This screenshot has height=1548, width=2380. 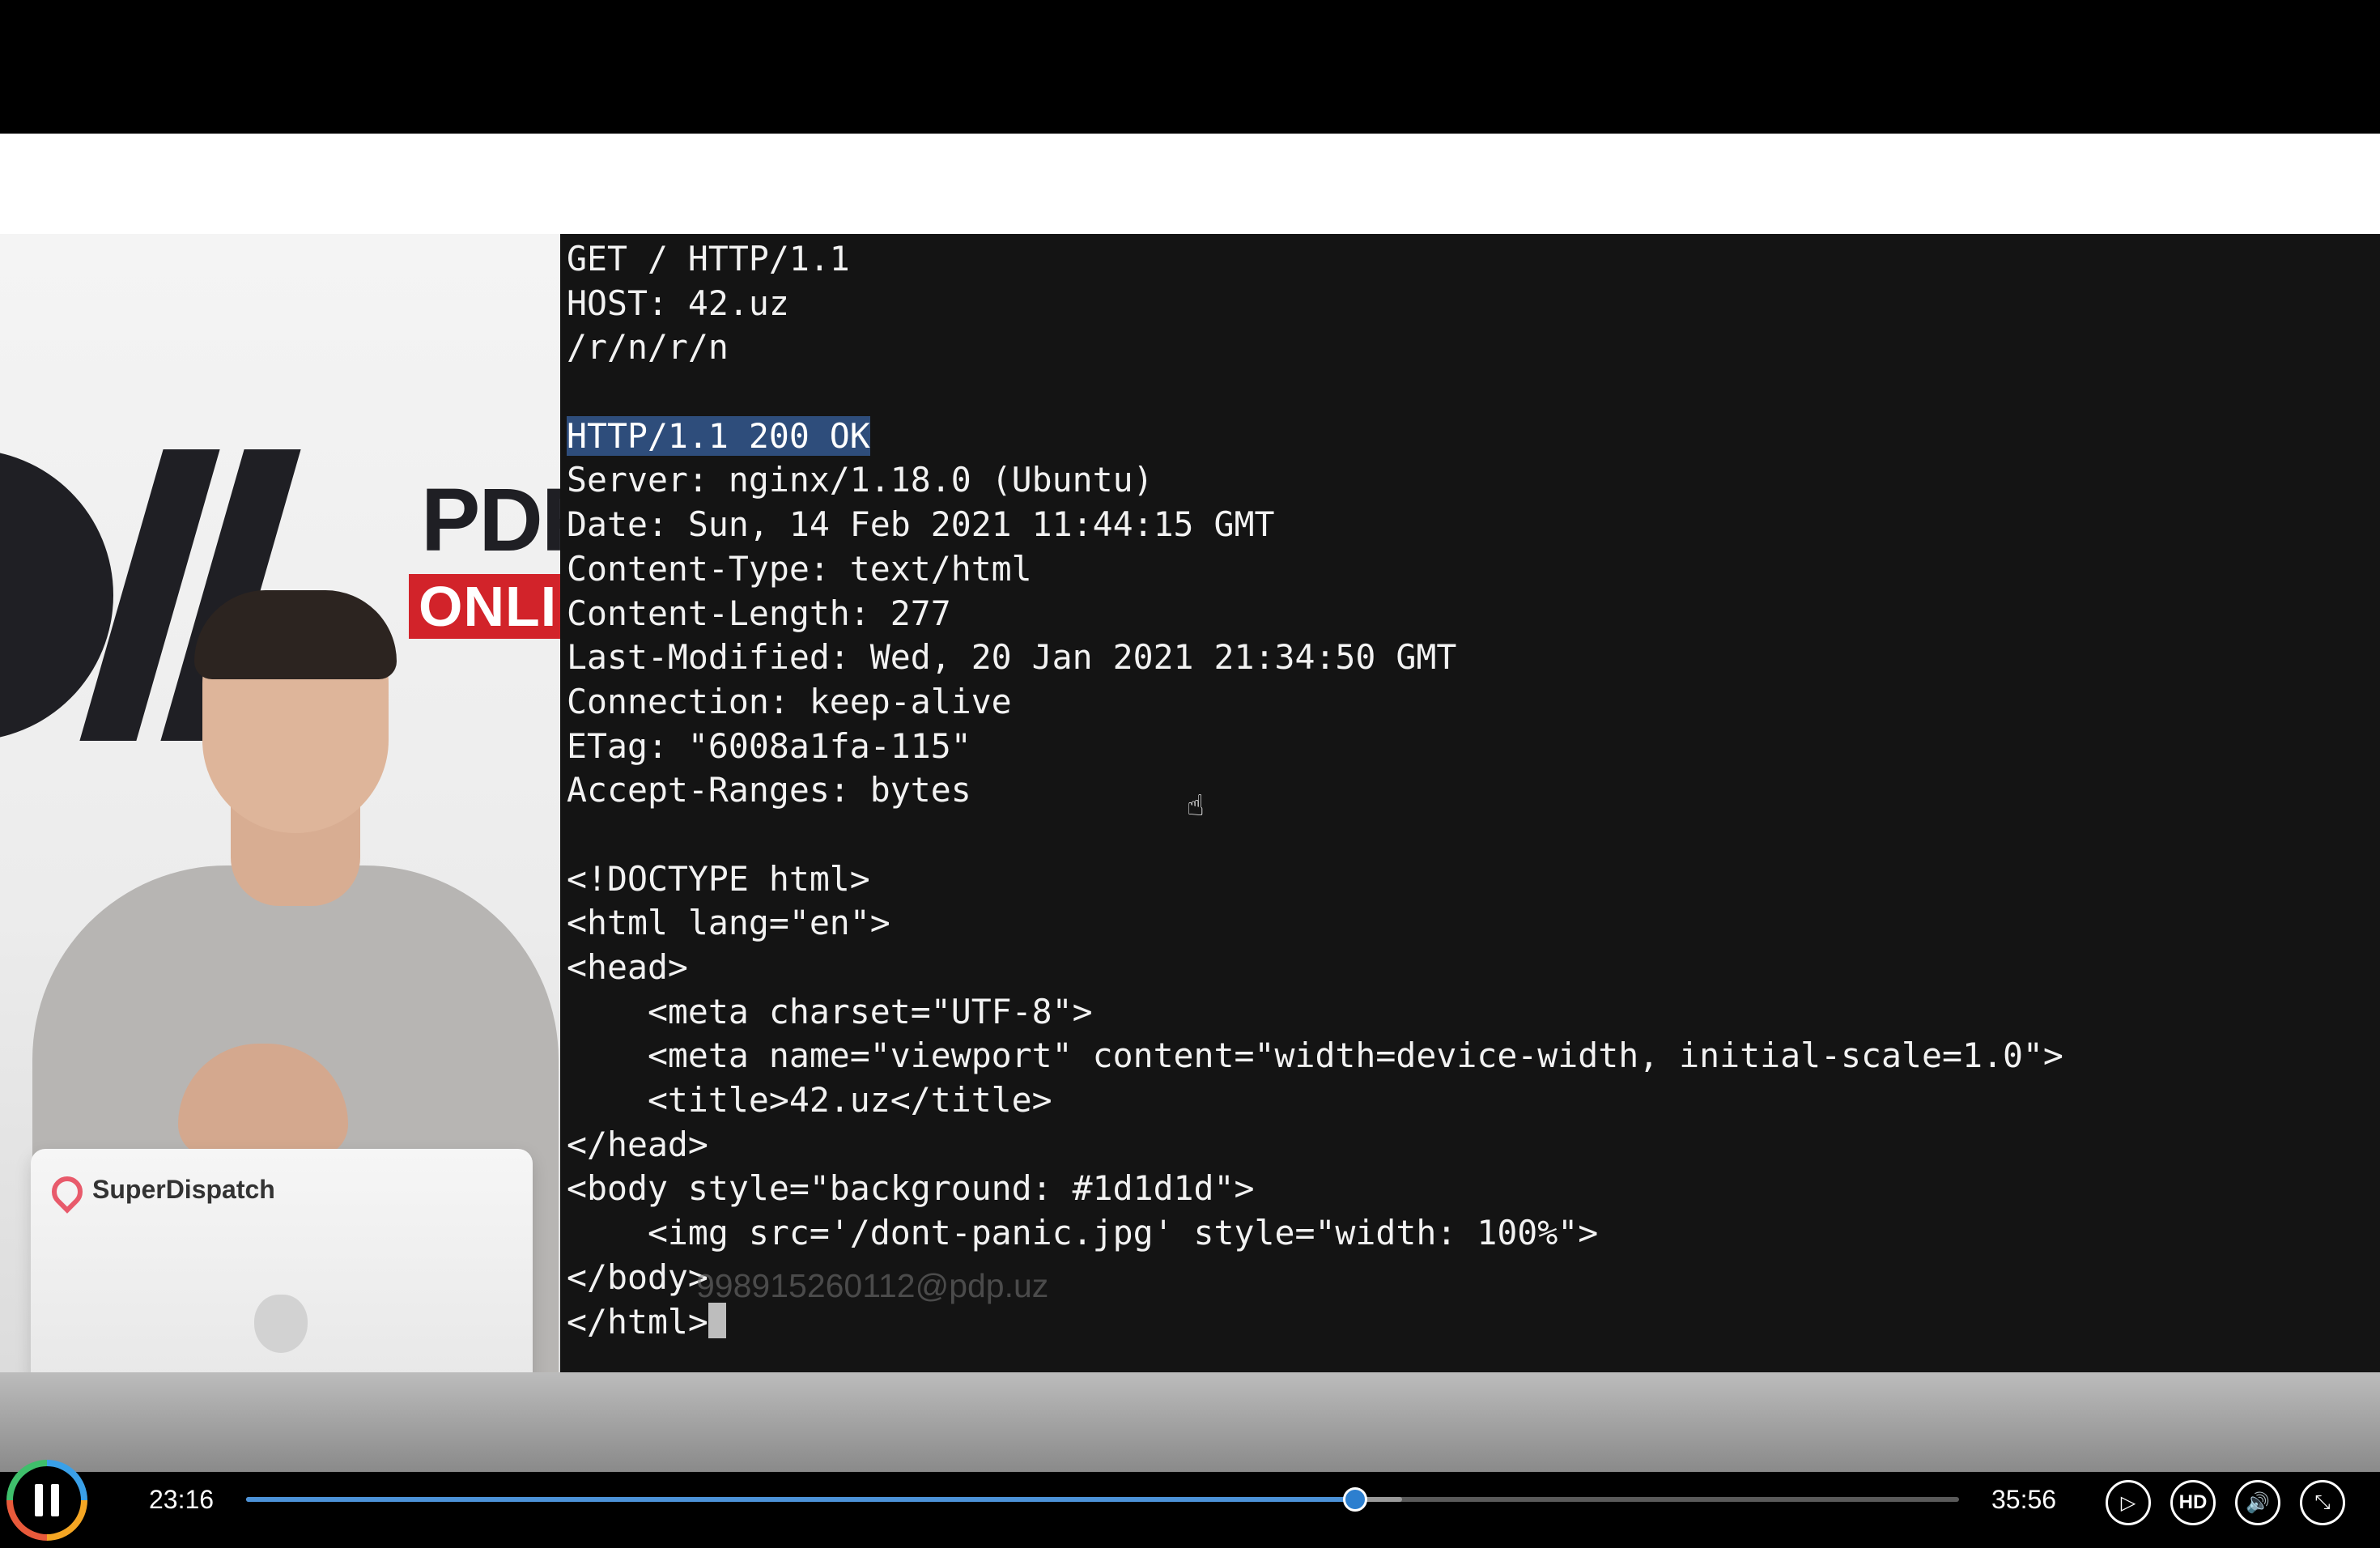 I want to click on hd-label: HD, so click(x=2193, y=1502).